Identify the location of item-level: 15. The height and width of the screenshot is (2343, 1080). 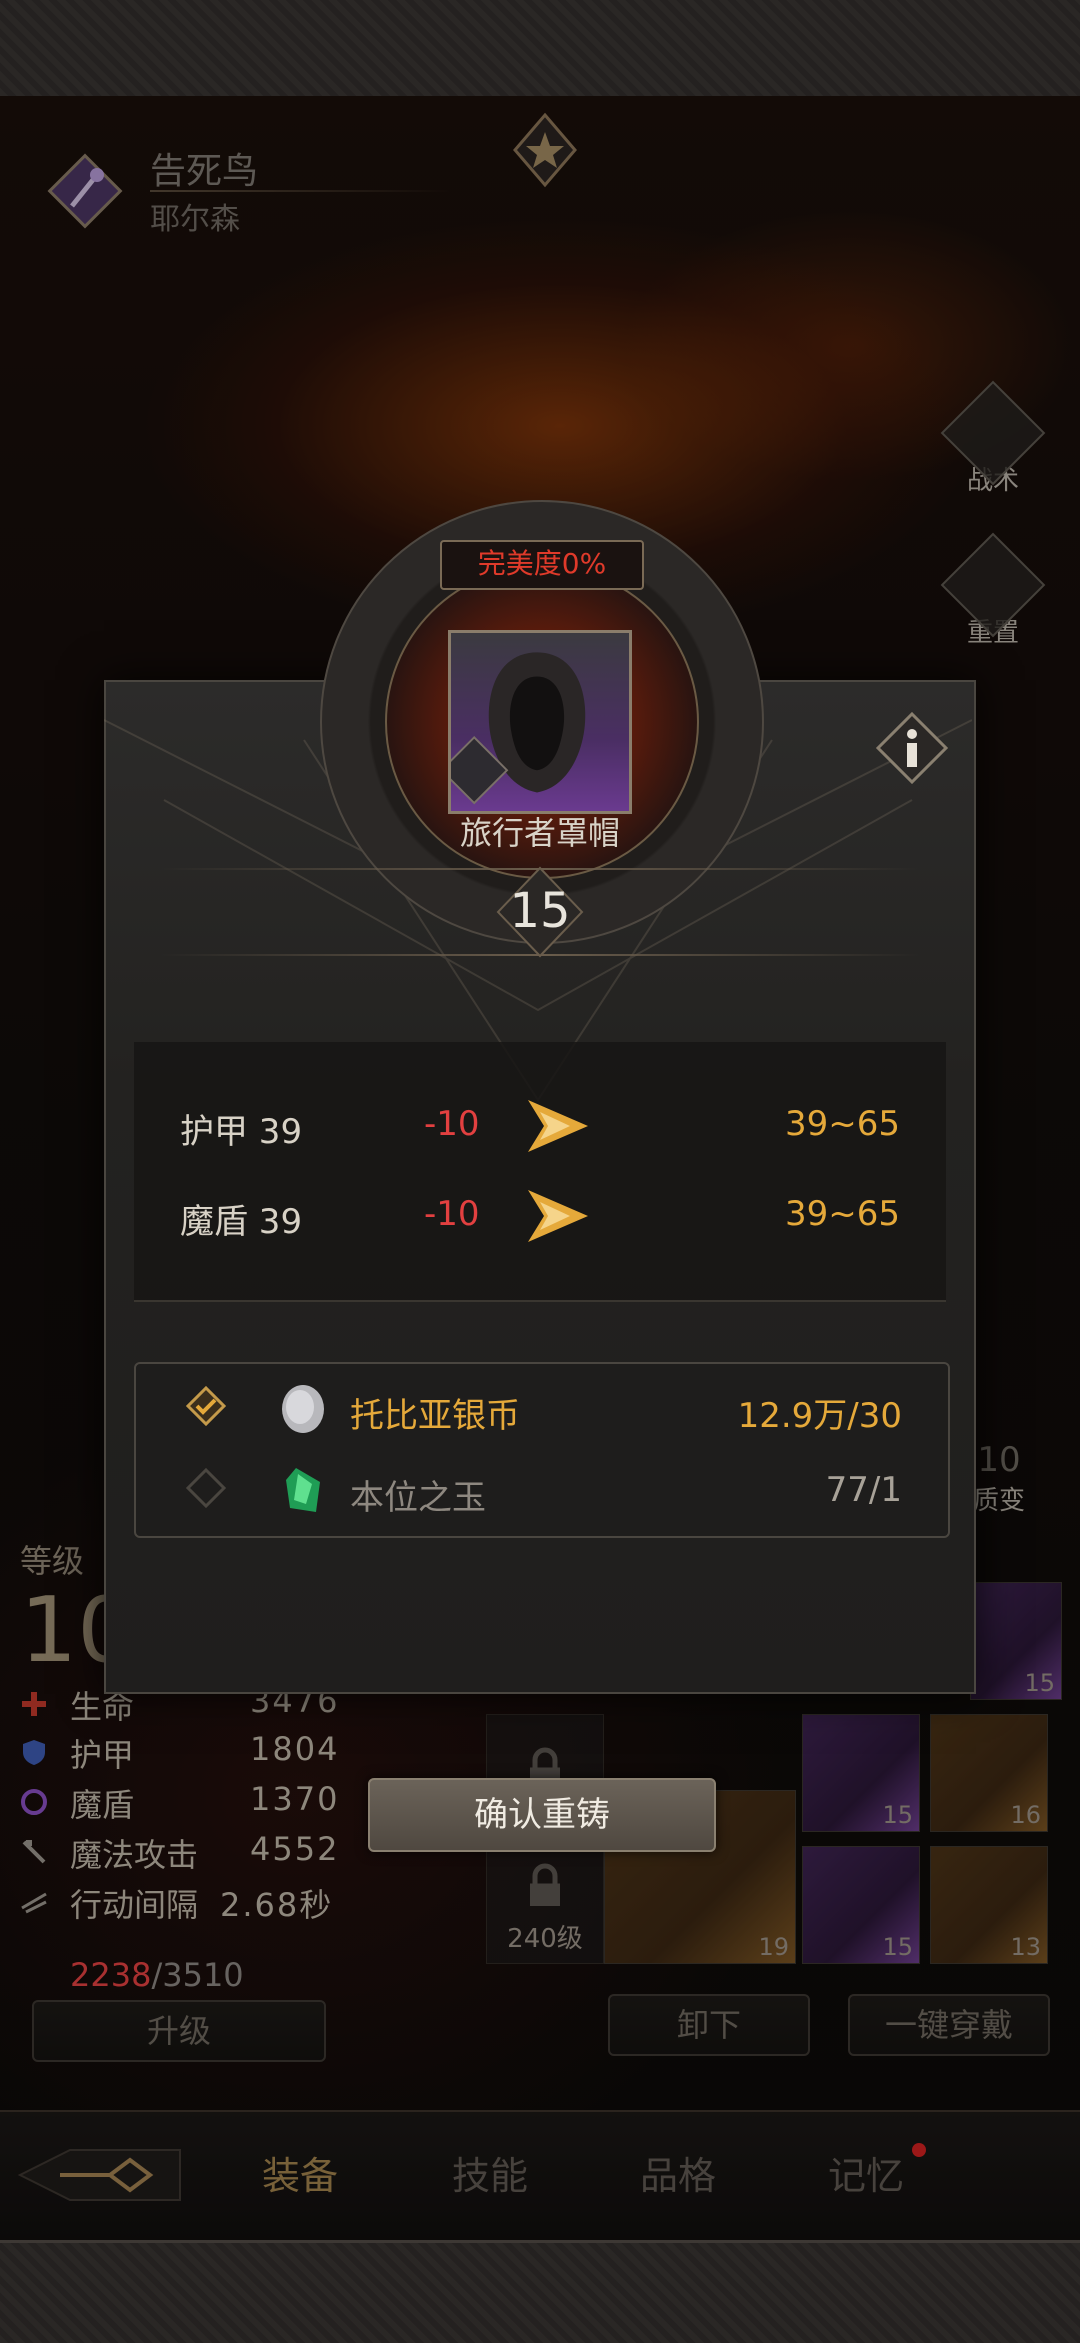
(540, 911).